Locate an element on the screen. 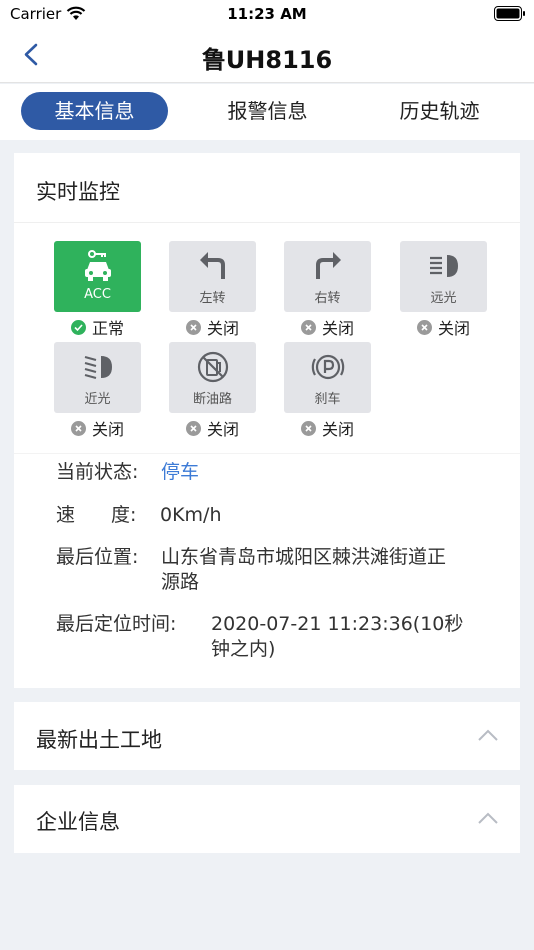 This screenshot has width=534, height=950. tile-label: 近光 is located at coordinates (97, 399).